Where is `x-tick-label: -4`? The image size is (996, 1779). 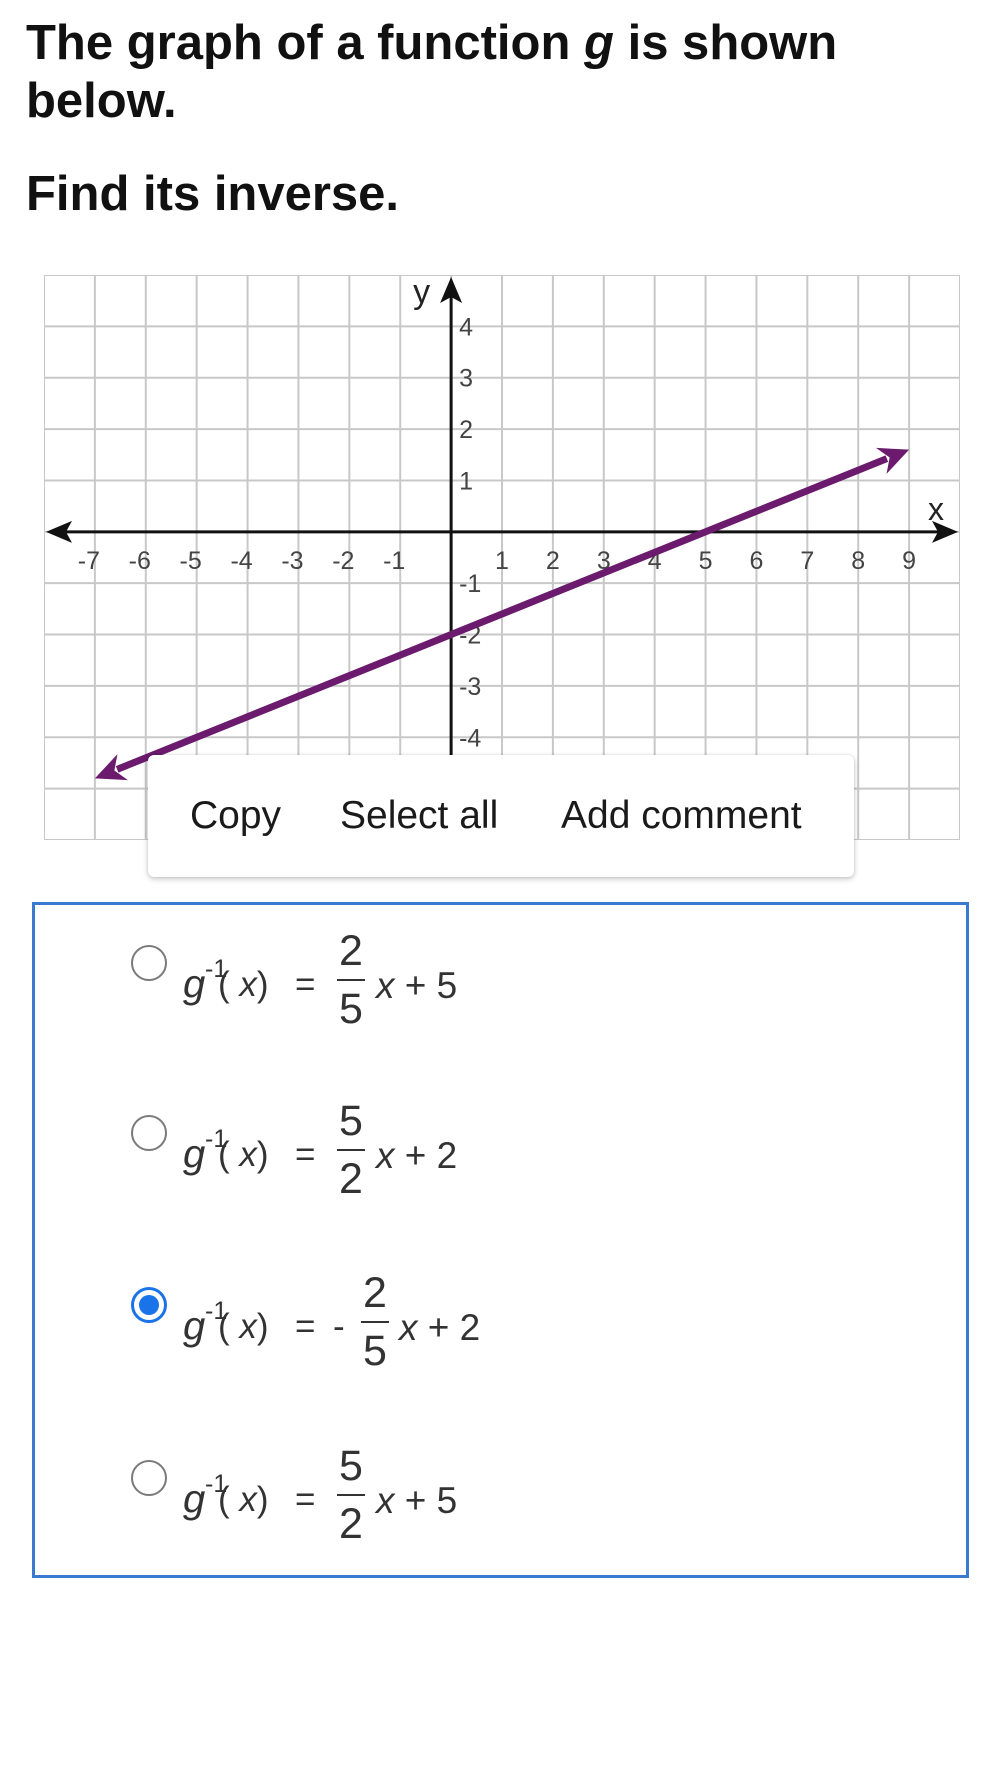
x-tick-label: -4 is located at coordinates (241, 561).